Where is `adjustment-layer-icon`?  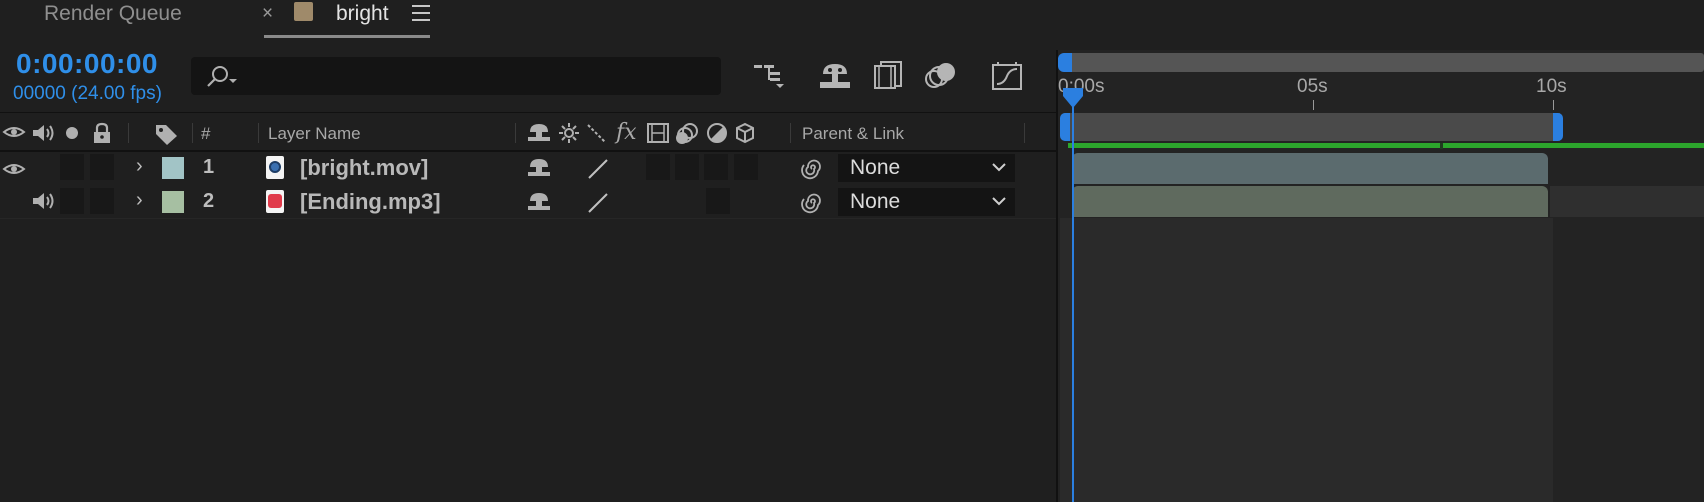
adjustment-layer-icon is located at coordinates (717, 133).